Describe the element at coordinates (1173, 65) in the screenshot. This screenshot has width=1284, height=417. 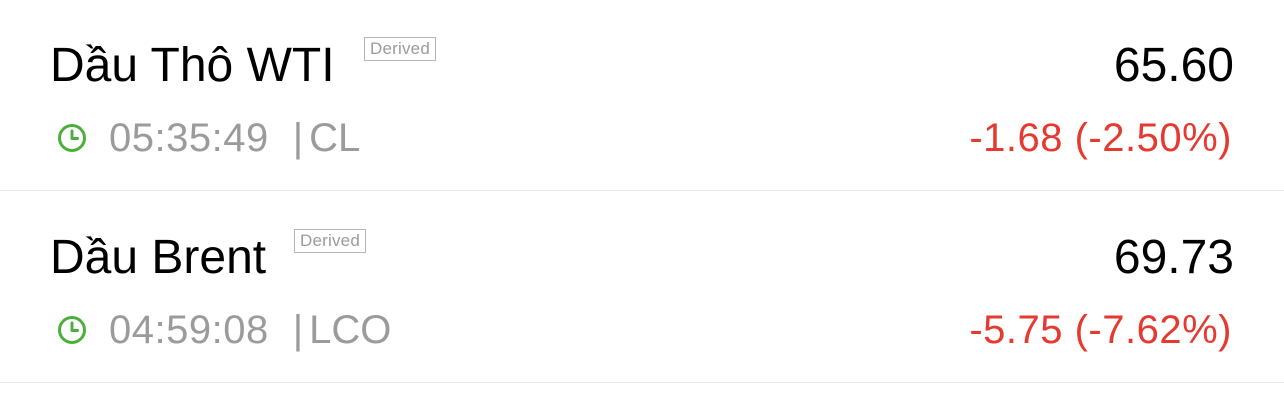
I see `last-price: 65.60` at that location.